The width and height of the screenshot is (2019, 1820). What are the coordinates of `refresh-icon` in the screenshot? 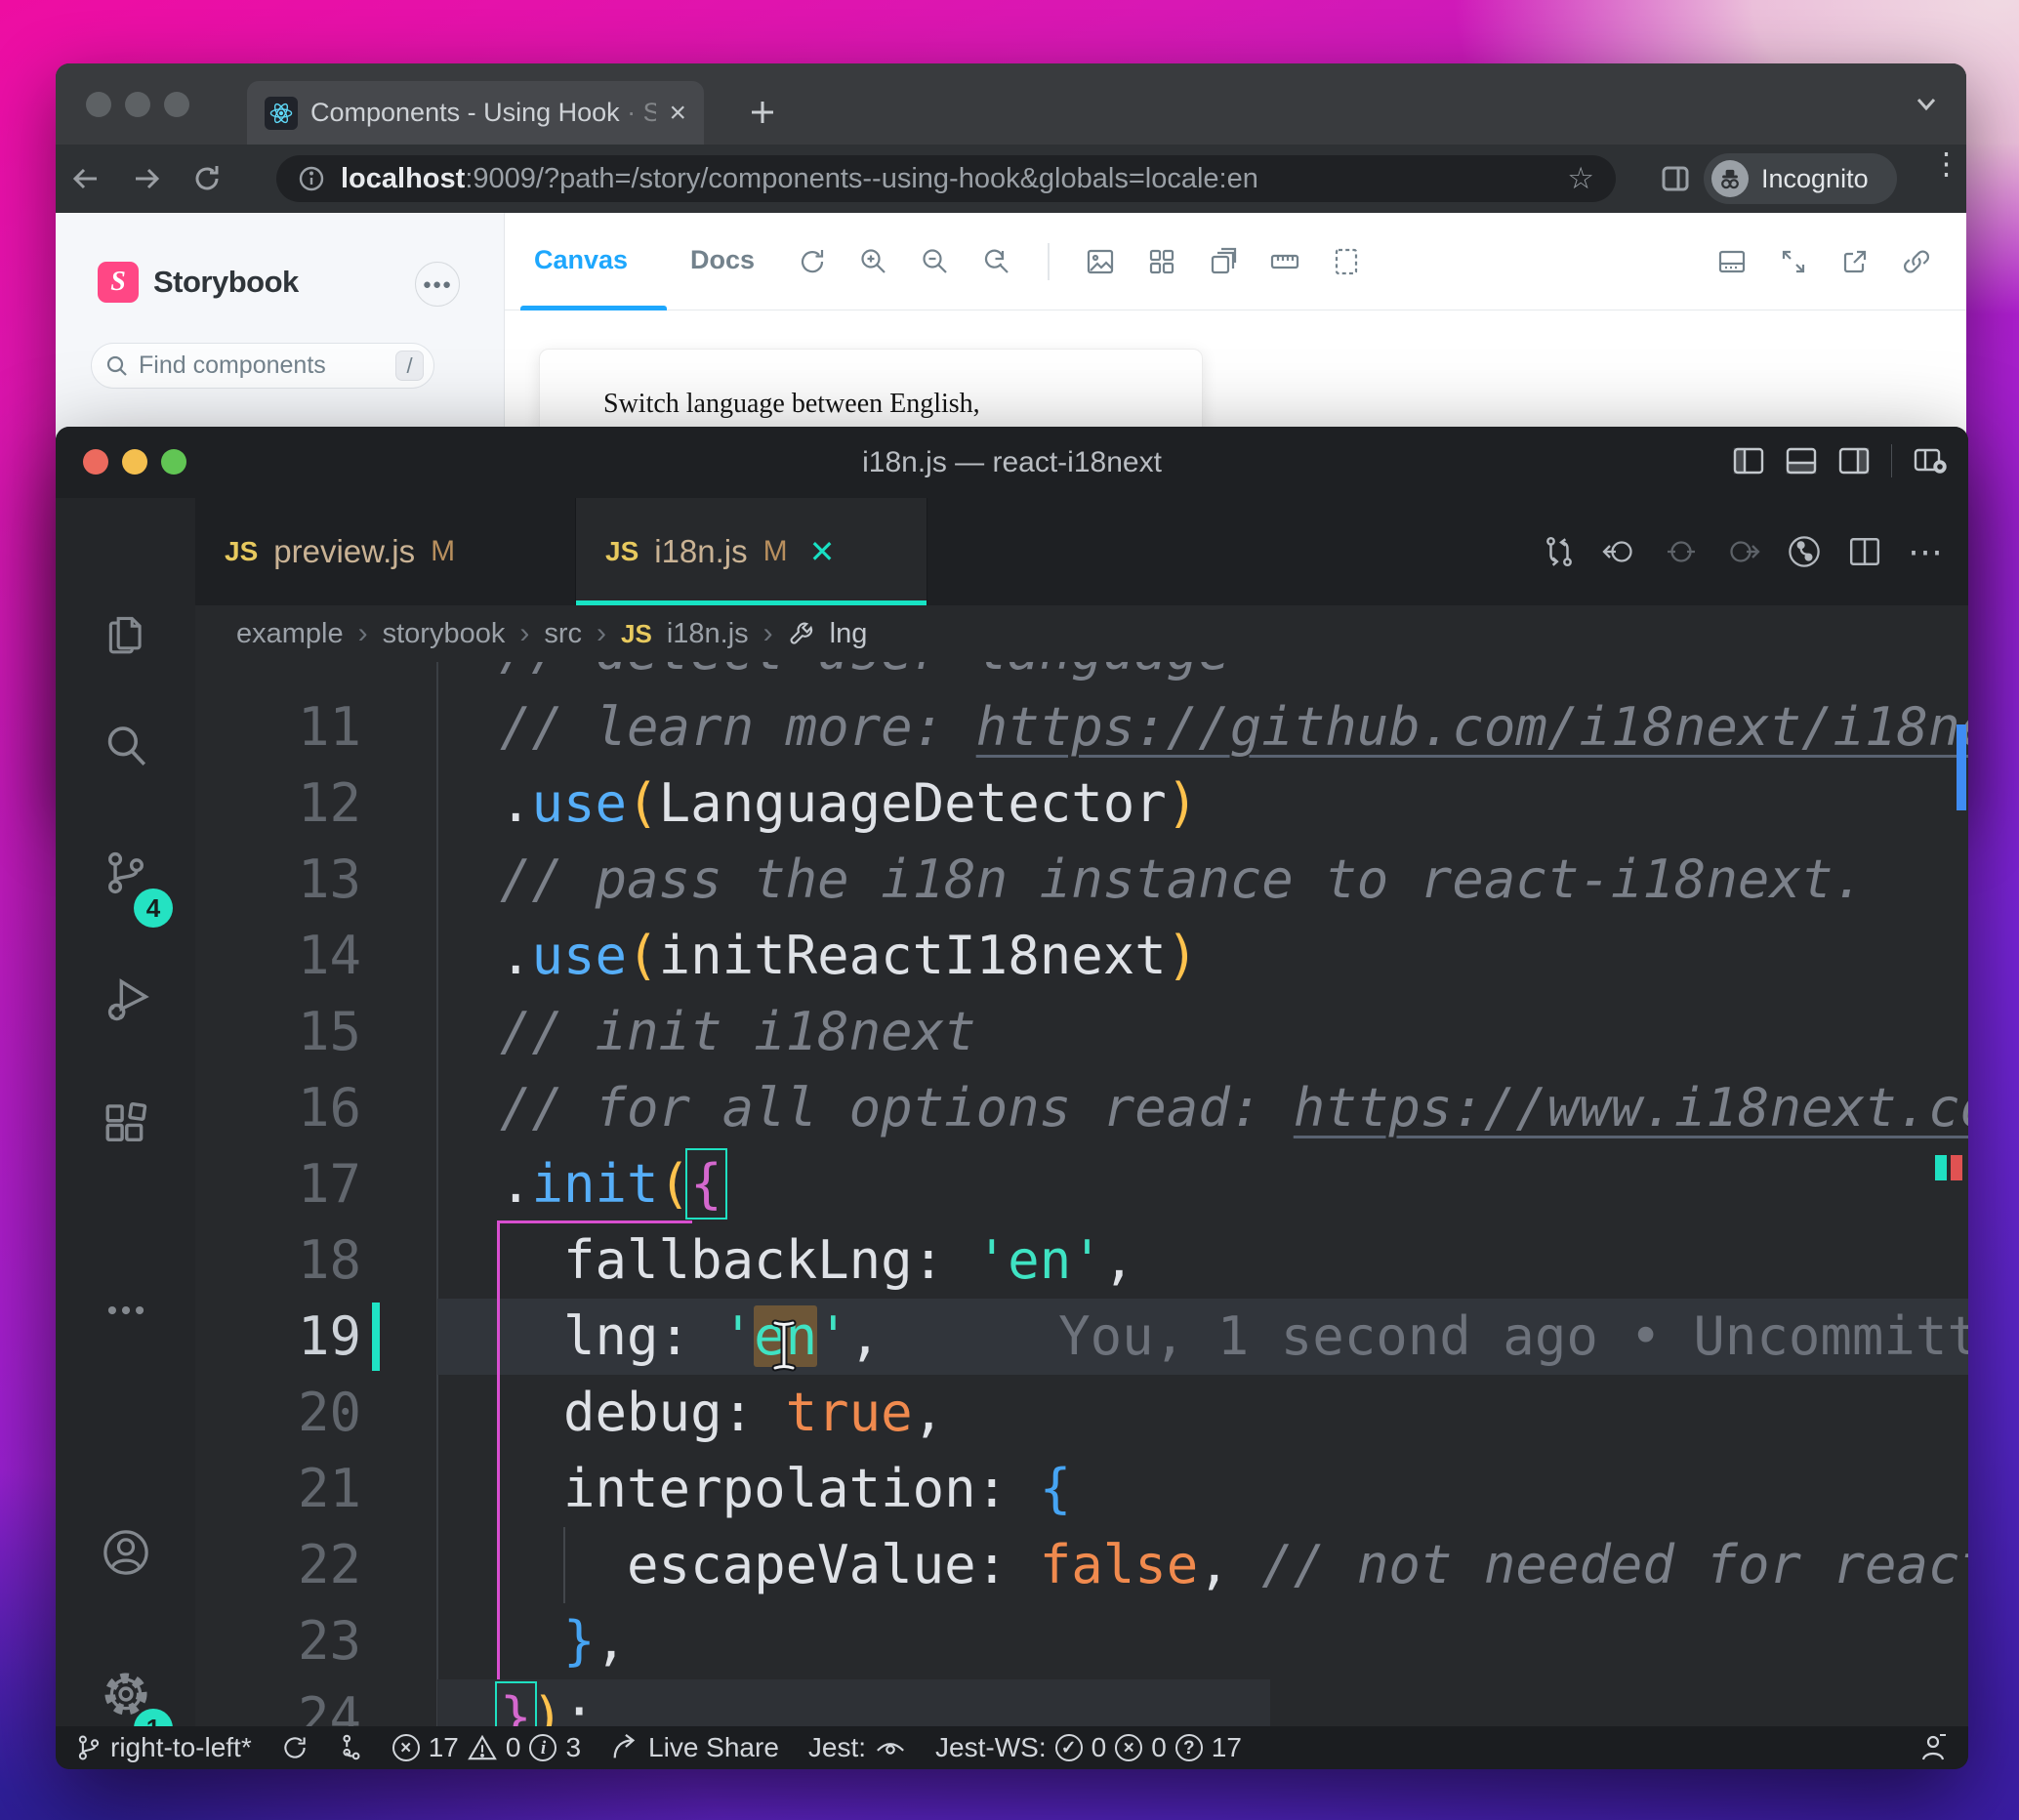 It's located at (812, 261).